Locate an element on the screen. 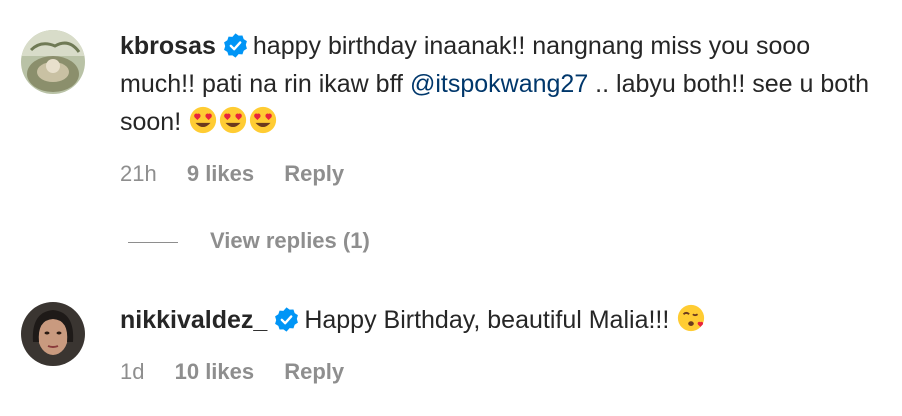 The height and width of the screenshot is (416, 902). likes-count: 9 likes is located at coordinates (220, 173).